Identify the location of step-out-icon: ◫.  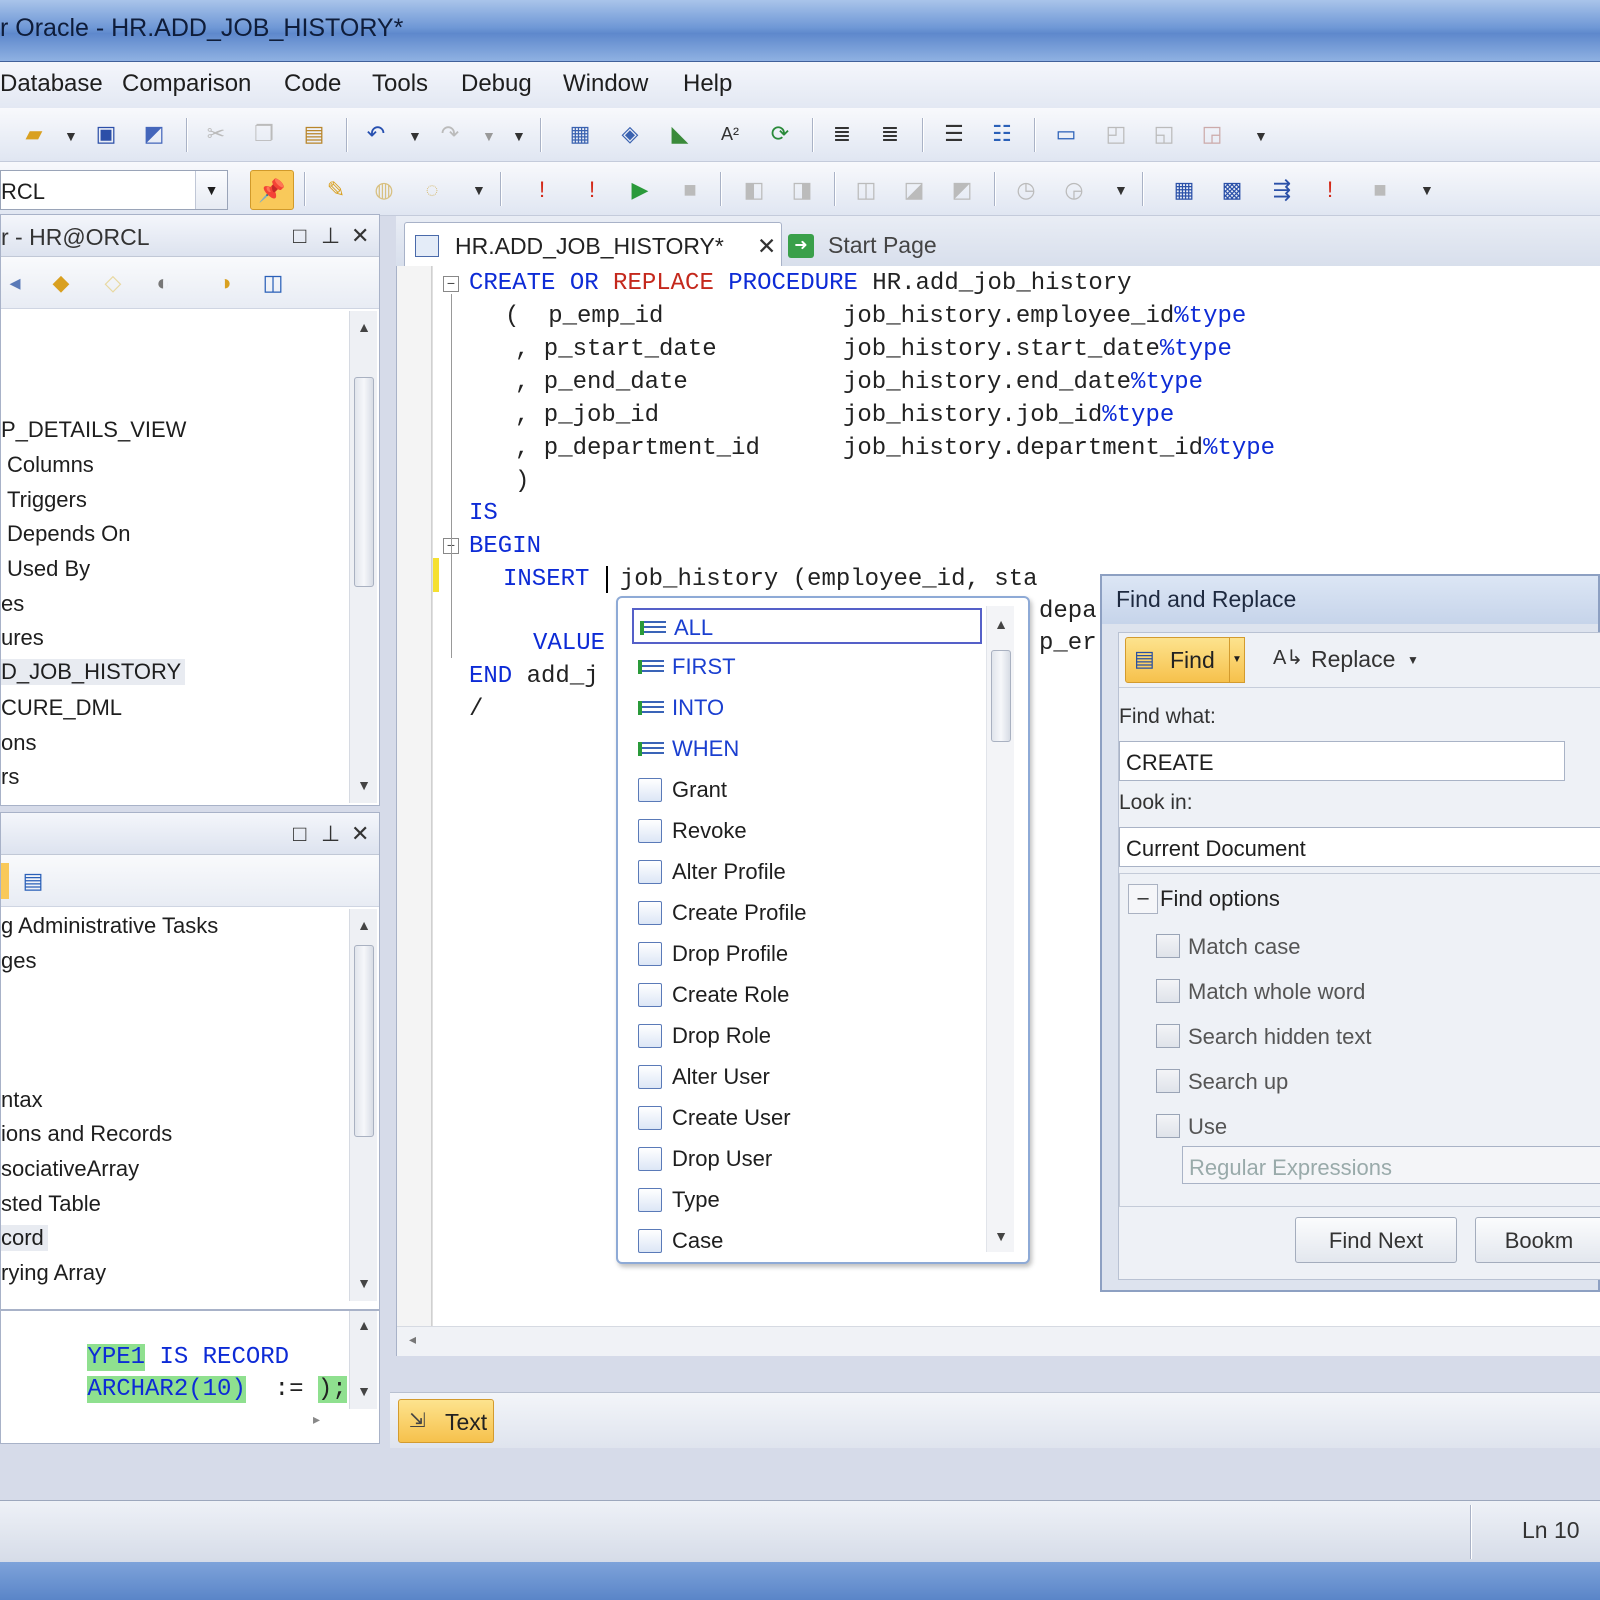
(866, 190).